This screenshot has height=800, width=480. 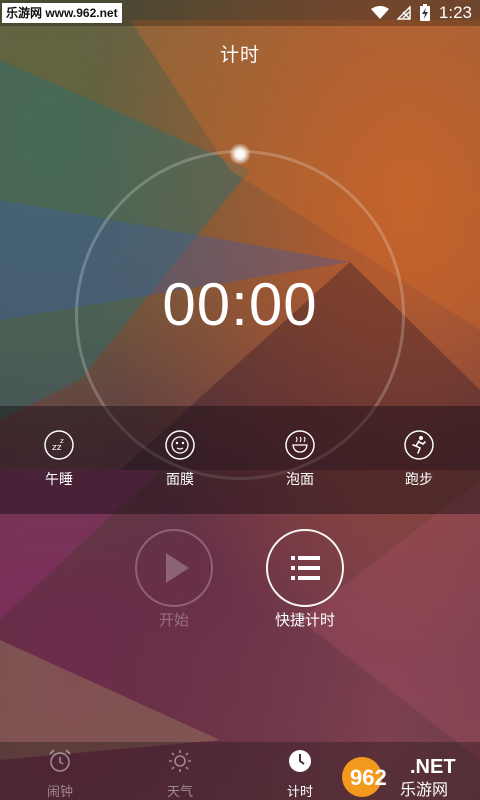 What do you see at coordinates (60, 774) in the screenshot?
I see `nav-item-alarm: 闹钟` at bounding box center [60, 774].